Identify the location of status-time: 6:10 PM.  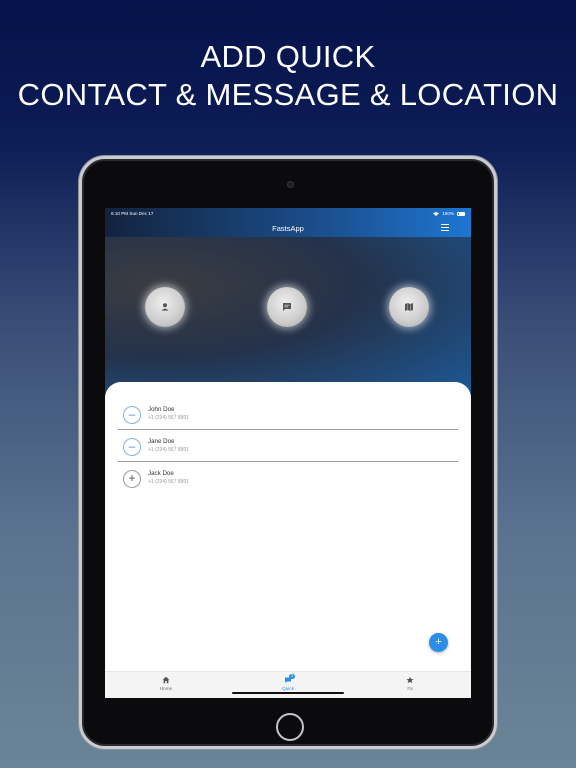
(120, 213).